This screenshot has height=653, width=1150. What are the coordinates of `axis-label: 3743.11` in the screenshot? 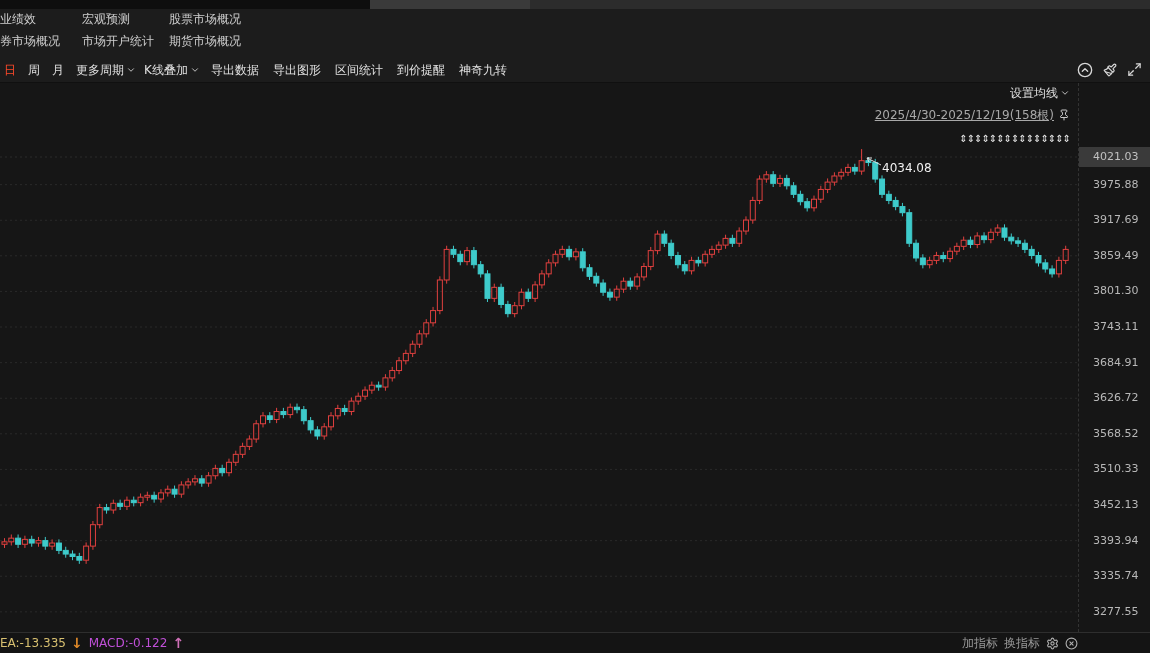 It's located at (1116, 327).